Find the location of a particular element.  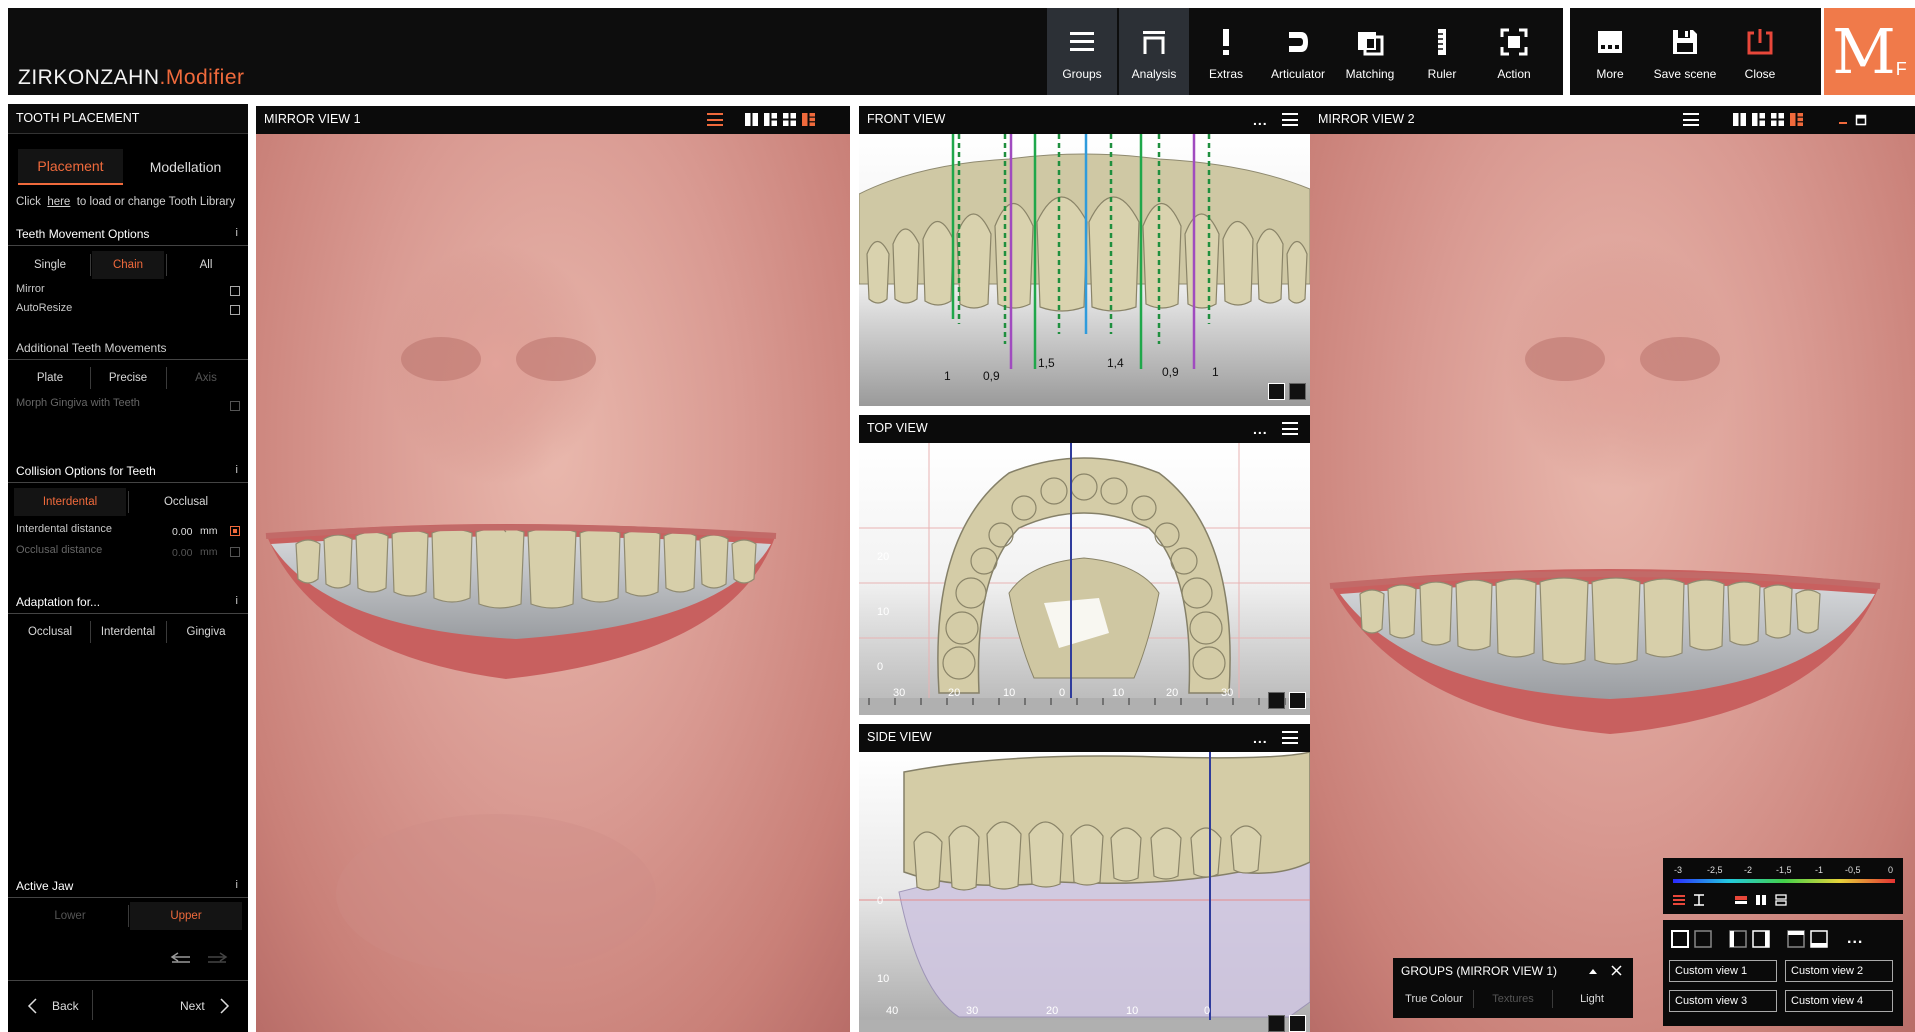

view-bottom-panel-icon is located at coordinates (1819, 939).